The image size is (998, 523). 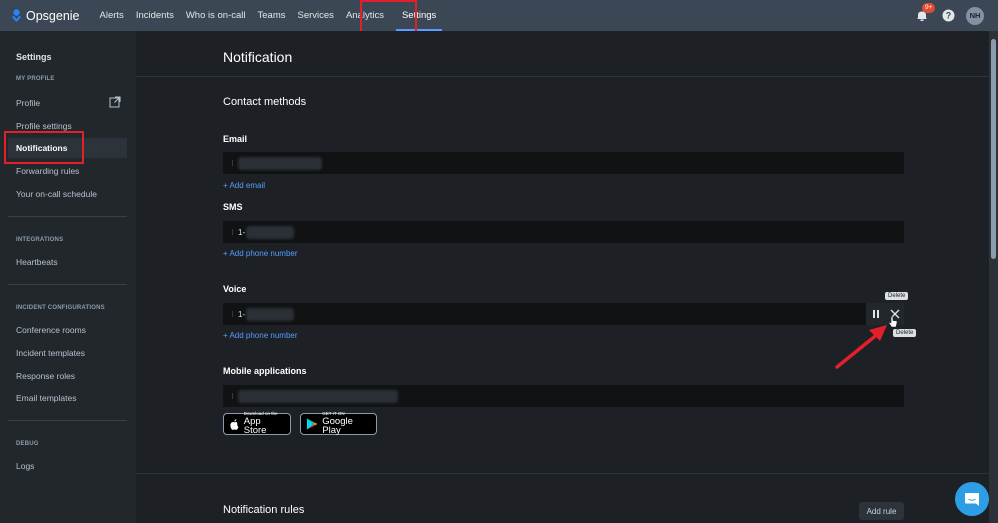 What do you see at coordinates (312, 424) in the screenshot?
I see `google-play-icon` at bounding box center [312, 424].